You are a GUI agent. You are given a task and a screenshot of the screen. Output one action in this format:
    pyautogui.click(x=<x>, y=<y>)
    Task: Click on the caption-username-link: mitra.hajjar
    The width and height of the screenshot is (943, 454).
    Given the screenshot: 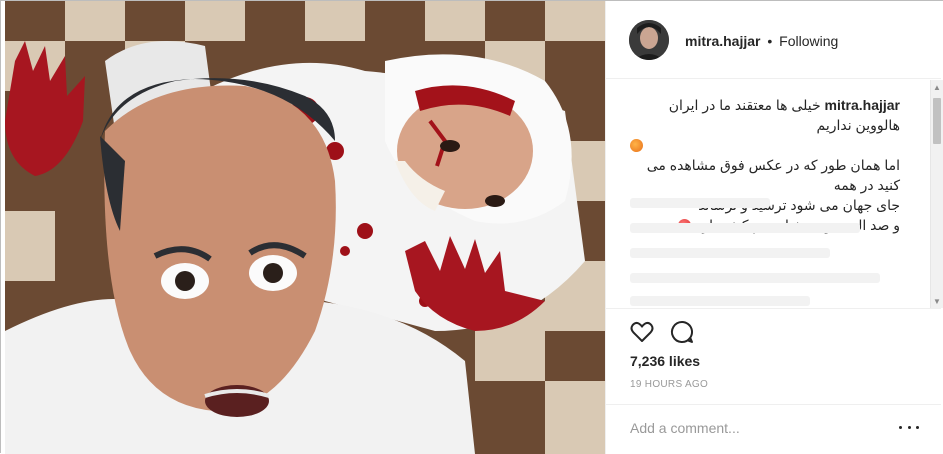 What is the action you would take?
    pyautogui.click(x=862, y=105)
    